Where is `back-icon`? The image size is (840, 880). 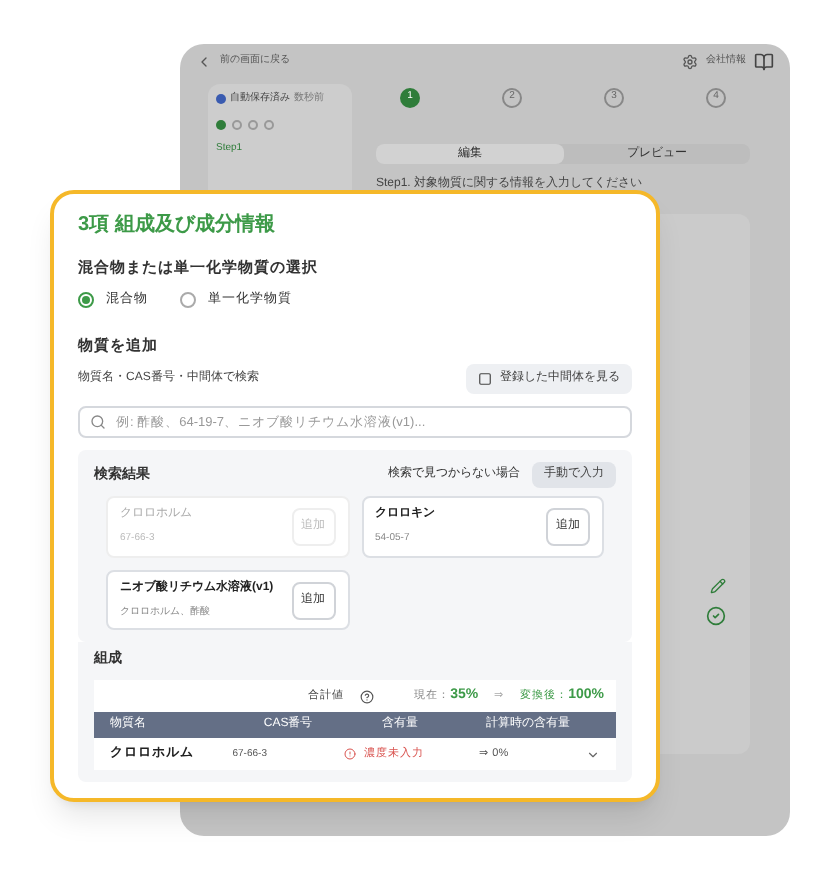
back-icon is located at coordinates (204, 62).